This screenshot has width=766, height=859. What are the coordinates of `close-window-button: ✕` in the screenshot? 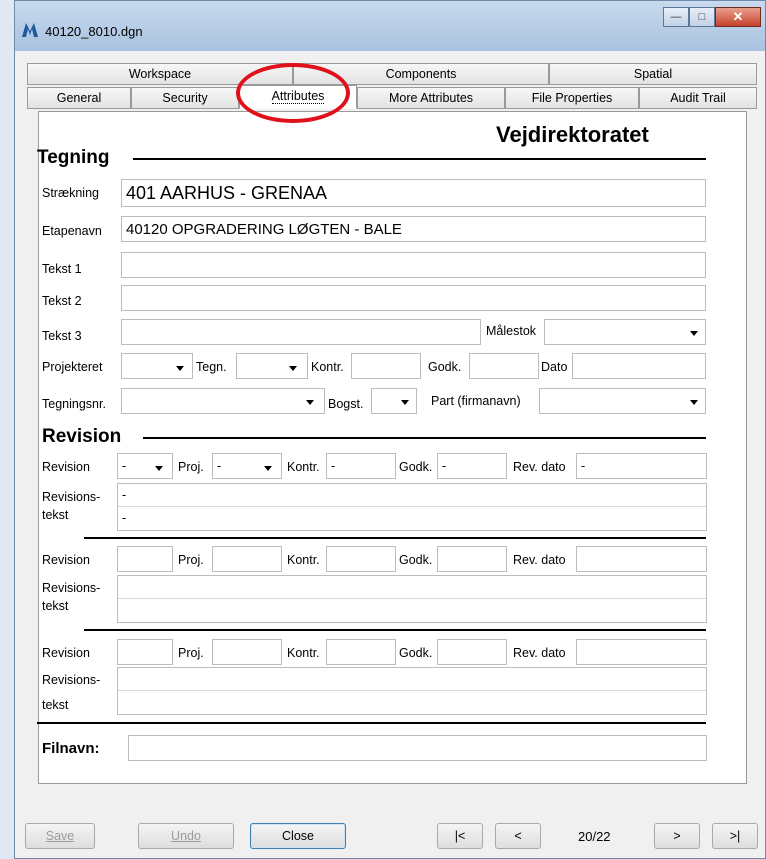 It's located at (738, 17).